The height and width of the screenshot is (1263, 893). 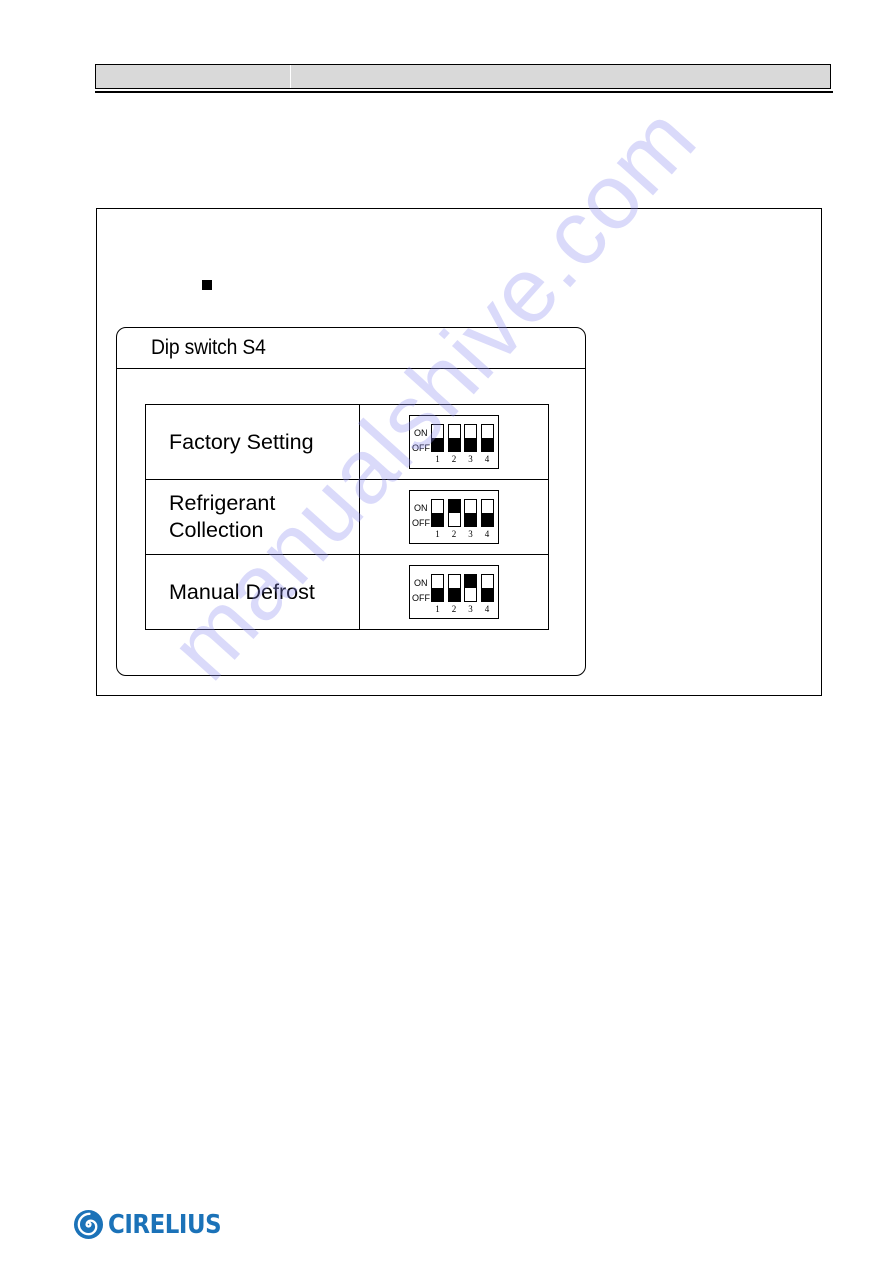 I want to click on setting-label-line: Manual Defrost, so click(x=242, y=591).